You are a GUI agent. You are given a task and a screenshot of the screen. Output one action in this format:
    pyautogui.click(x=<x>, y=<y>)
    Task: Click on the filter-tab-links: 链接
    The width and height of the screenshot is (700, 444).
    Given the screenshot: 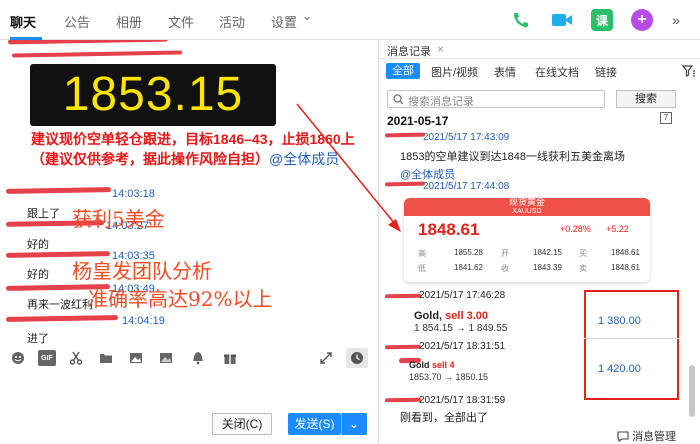 What is the action you would take?
    pyautogui.click(x=606, y=72)
    